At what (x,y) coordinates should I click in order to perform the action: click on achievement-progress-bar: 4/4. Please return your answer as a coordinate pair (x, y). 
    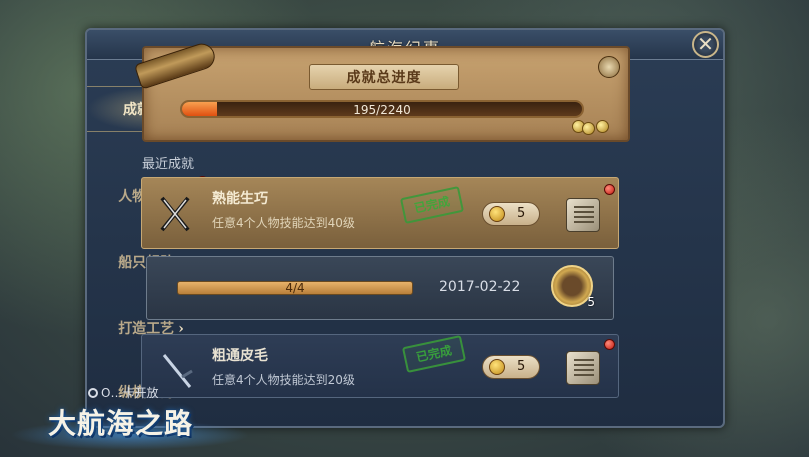
    Looking at the image, I should click on (295, 288).